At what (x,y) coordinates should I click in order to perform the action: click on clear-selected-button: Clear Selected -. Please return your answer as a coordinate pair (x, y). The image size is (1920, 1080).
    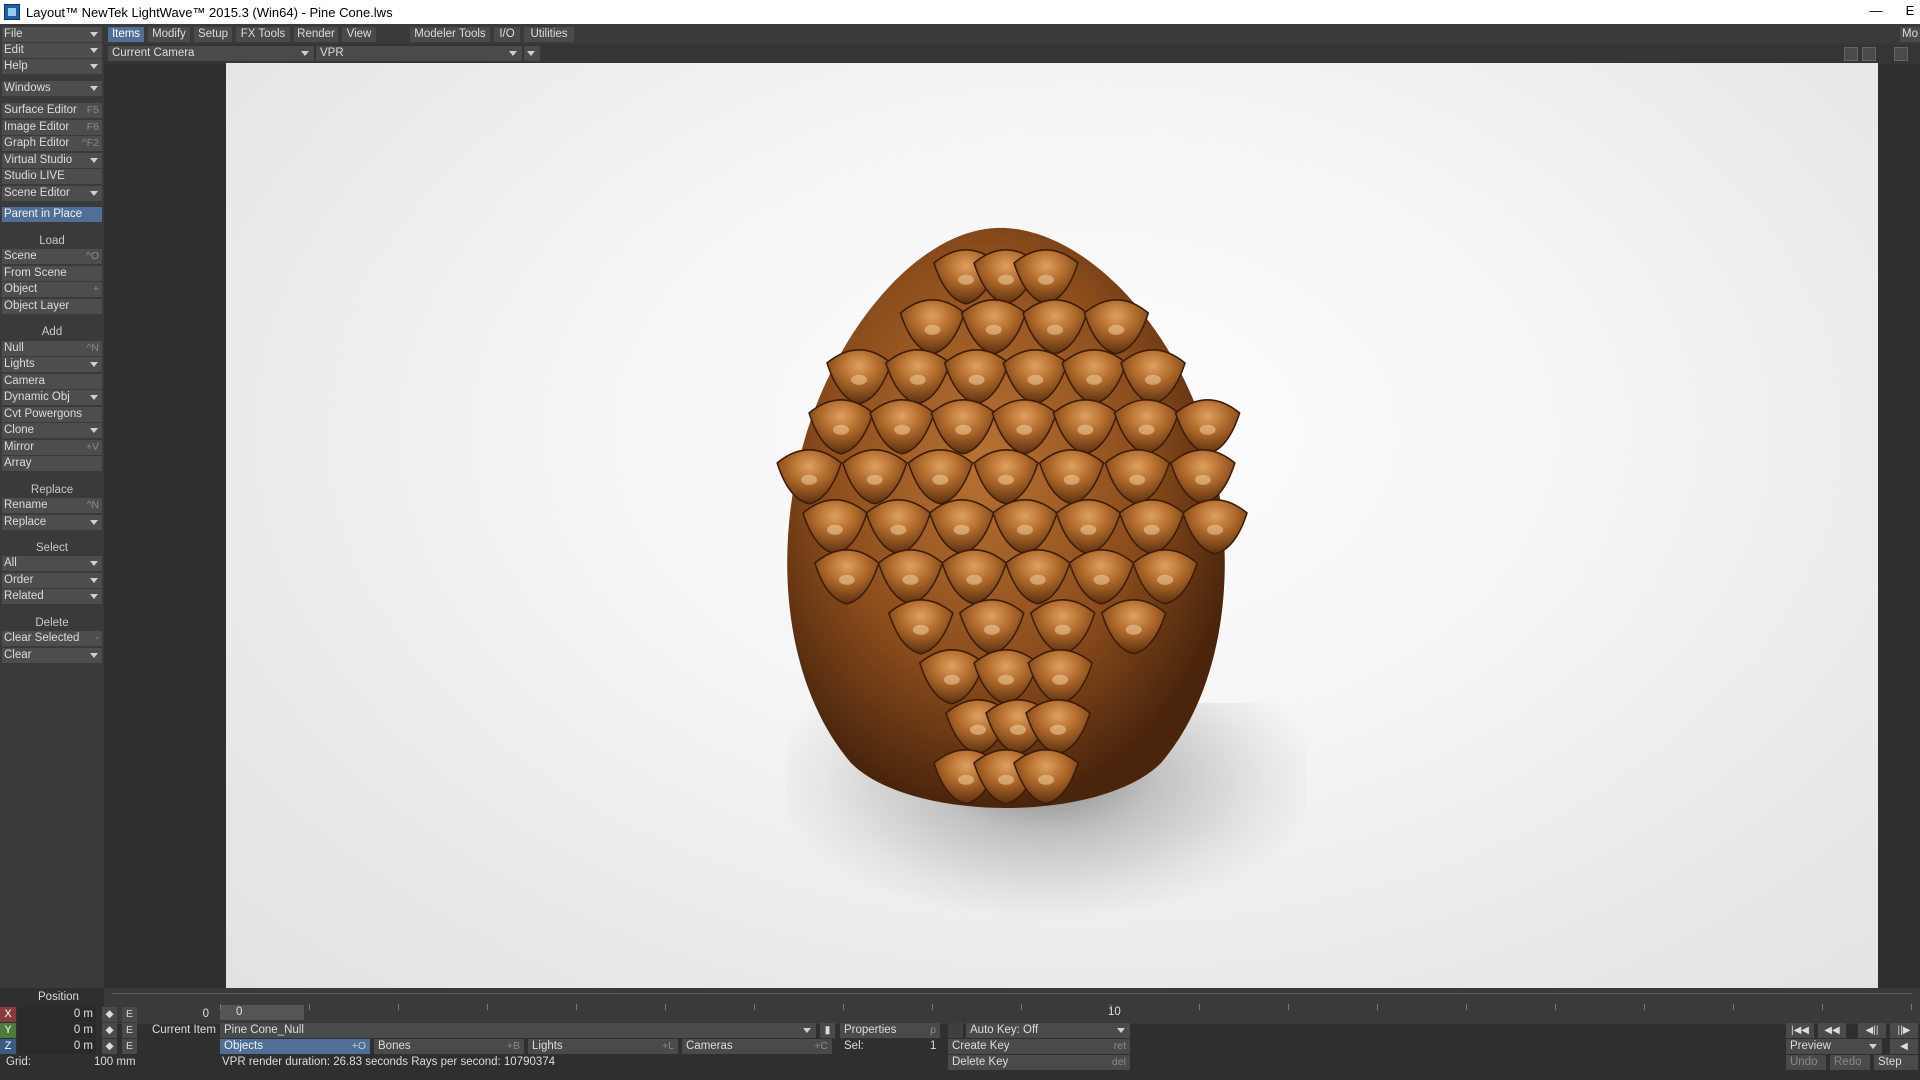
    Looking at the image, I should click on (52, 638).